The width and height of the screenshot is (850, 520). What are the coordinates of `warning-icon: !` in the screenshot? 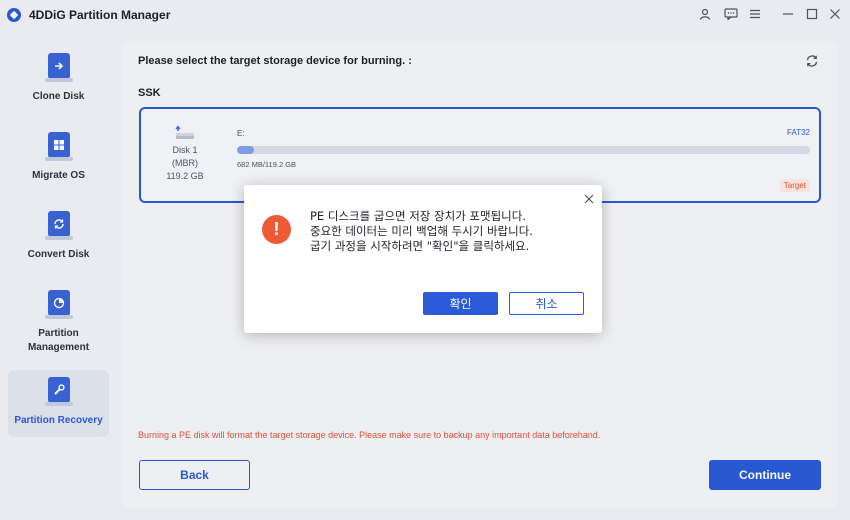 It's located at (276, 229).